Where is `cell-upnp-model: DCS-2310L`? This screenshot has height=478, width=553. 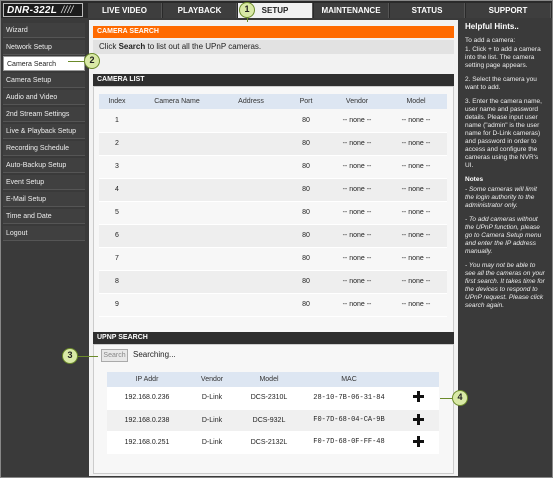
cell-upnp-model: DCS-2310L is located at coordinates (269, 398).